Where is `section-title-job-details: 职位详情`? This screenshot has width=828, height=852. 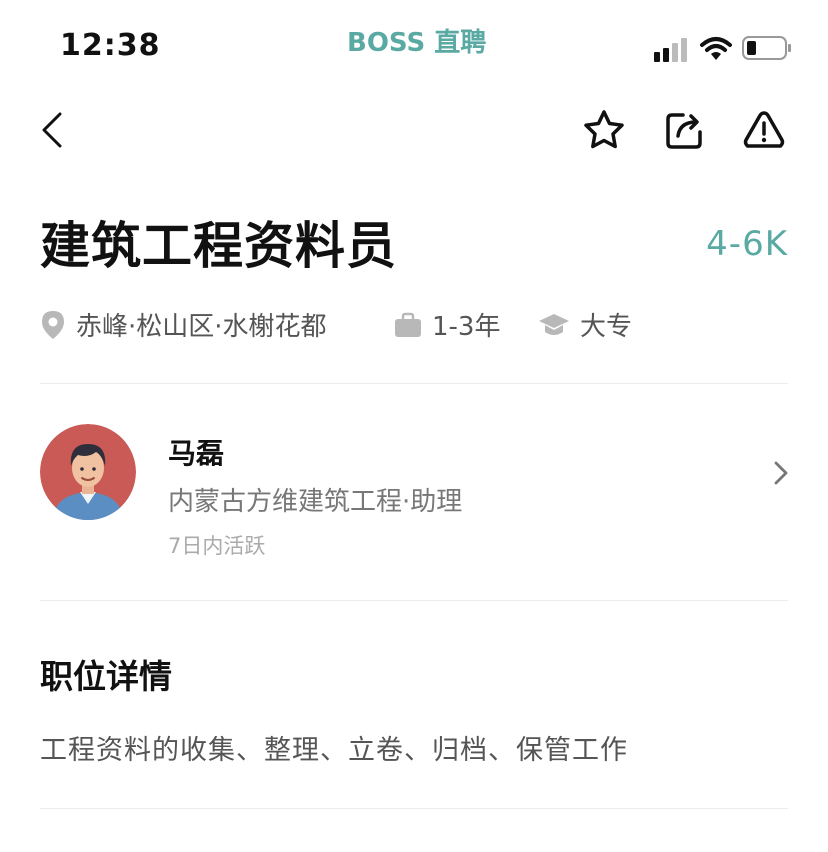
section-title-job-details: 职位详情 is located at coordinates (106, 676).